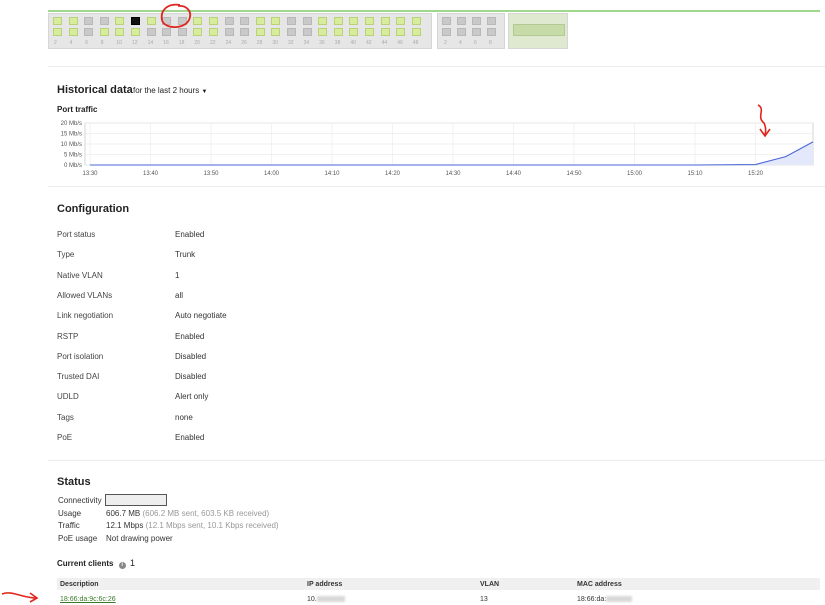 Image resolution: width=825 pixels, height=605 pixels. What do you see at coordinates (415, 43) in the screenshot?
I see `port-number: 48` at bounding box center [415, 43].